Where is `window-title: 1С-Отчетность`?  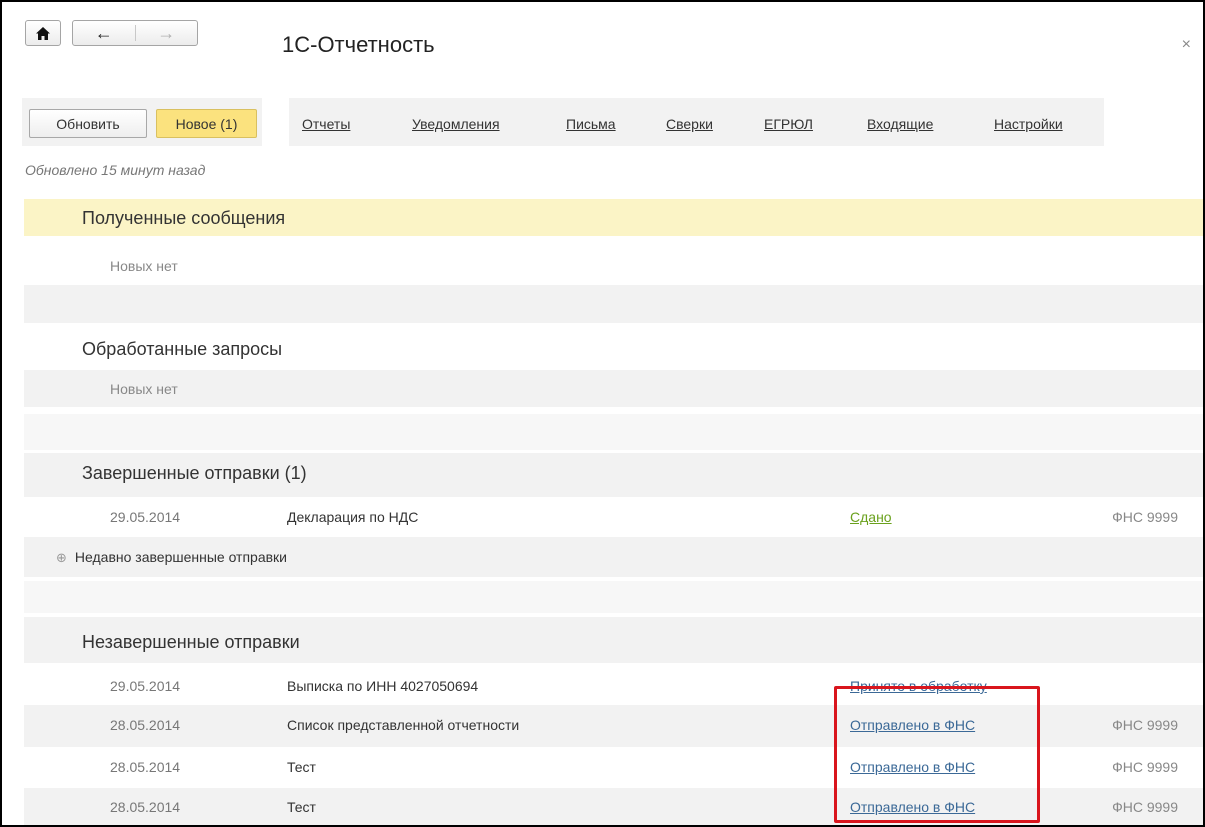 window-title: 1С-Отчетность is located at coordinates (358, 44).